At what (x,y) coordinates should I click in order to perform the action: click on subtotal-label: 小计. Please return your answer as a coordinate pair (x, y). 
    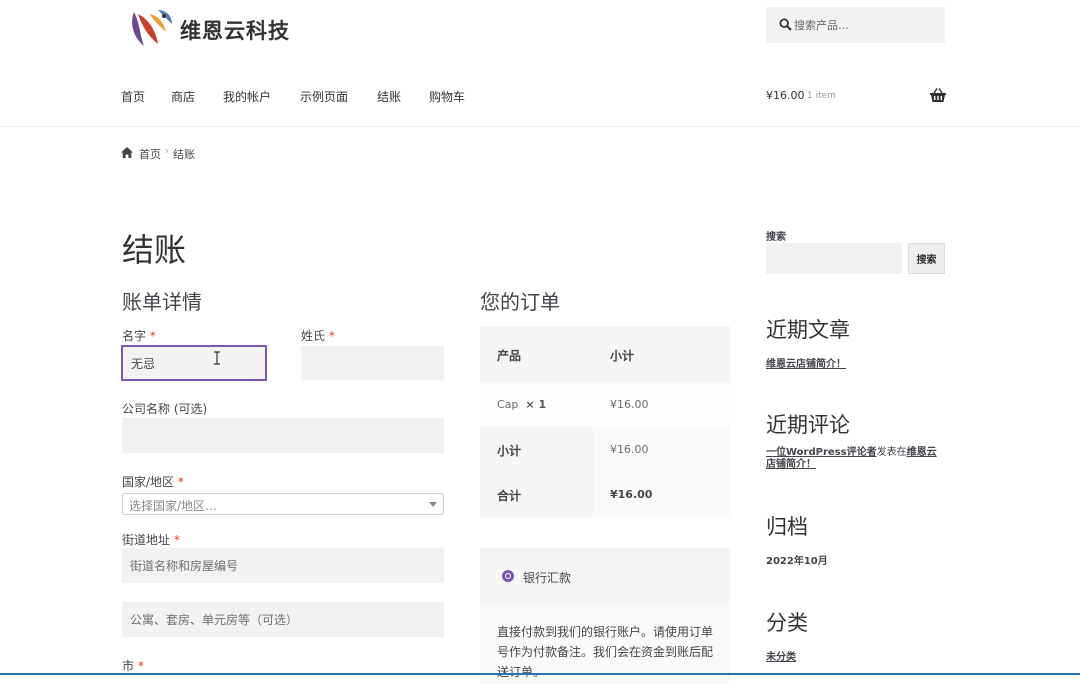
    Looking at the image, I should click on (509, 451).